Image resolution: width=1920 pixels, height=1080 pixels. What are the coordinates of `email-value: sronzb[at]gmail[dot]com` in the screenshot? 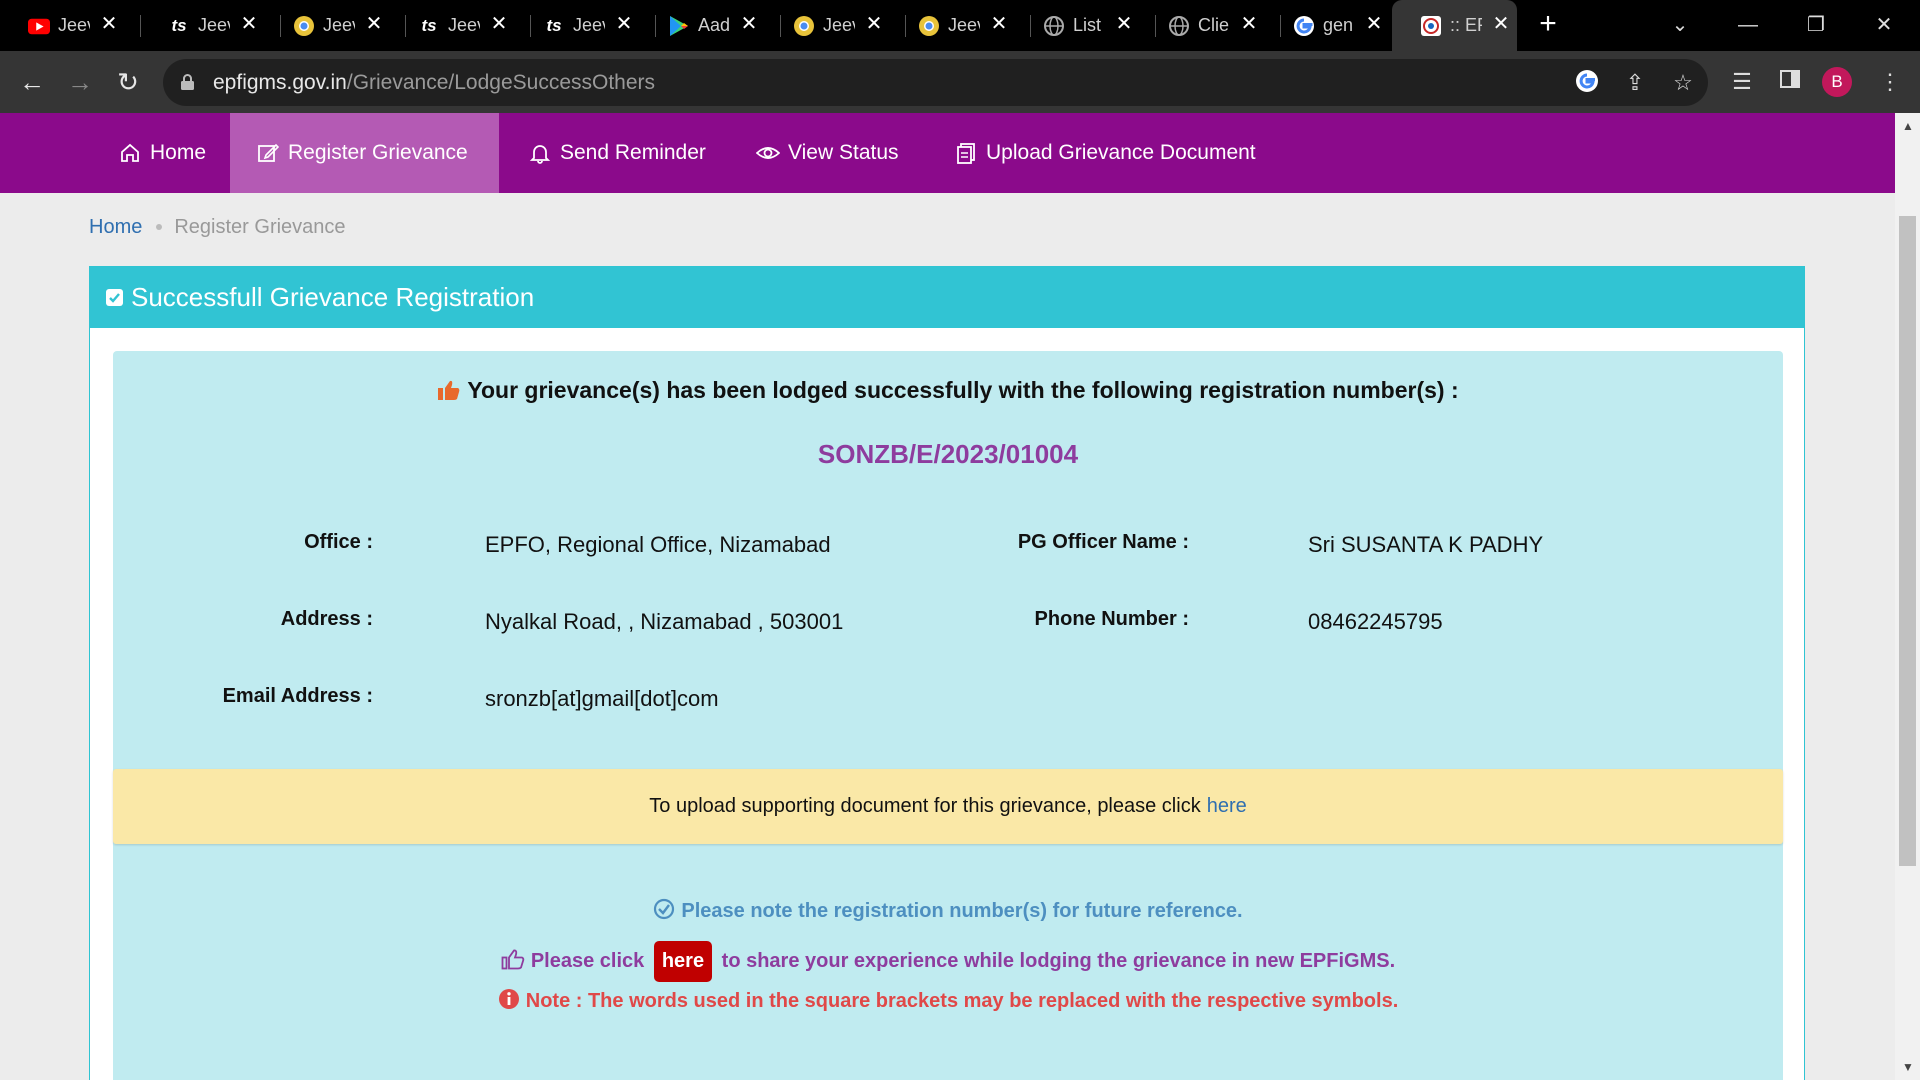 It's located at (602, 698).